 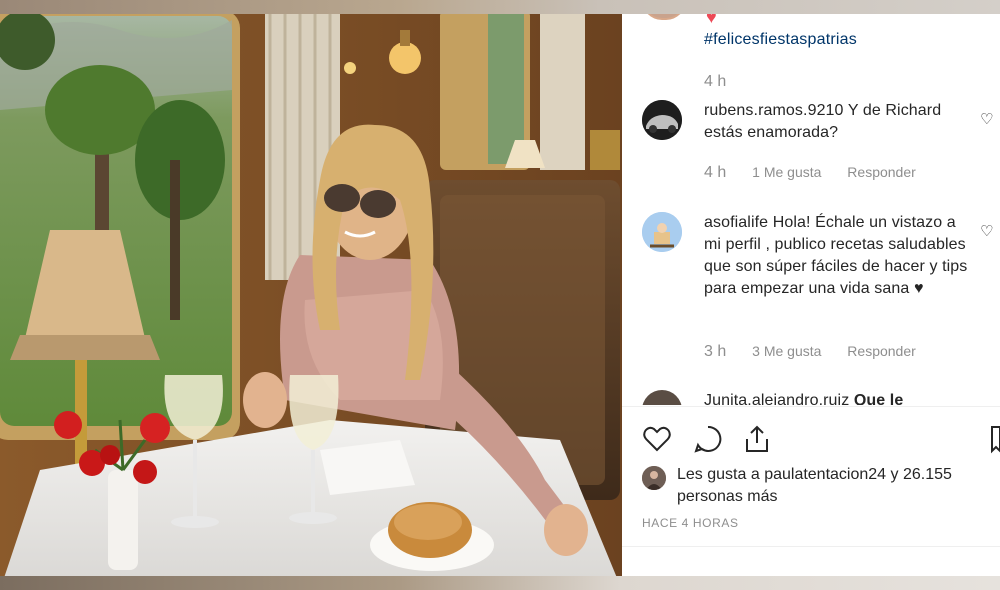 I want to click on likes-prefix: Les gusta a, so click(x=718, y=474).